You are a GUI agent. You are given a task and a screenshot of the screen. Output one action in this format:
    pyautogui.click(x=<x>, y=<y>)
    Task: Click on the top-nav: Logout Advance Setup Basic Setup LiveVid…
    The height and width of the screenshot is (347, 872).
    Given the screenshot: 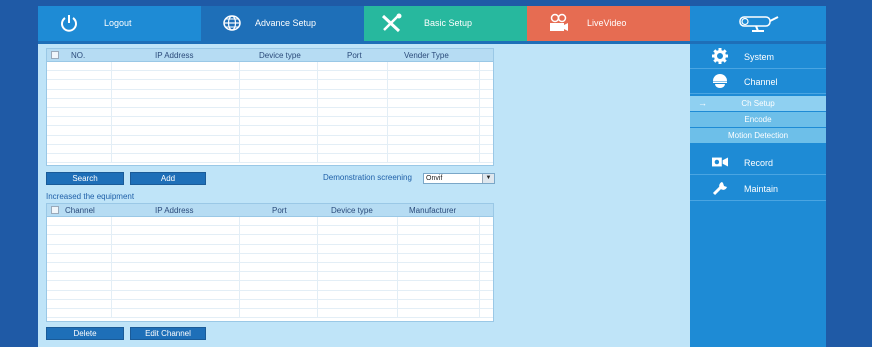 What is the action you would take?
    pyautogui.click(x=432, y=23)
    